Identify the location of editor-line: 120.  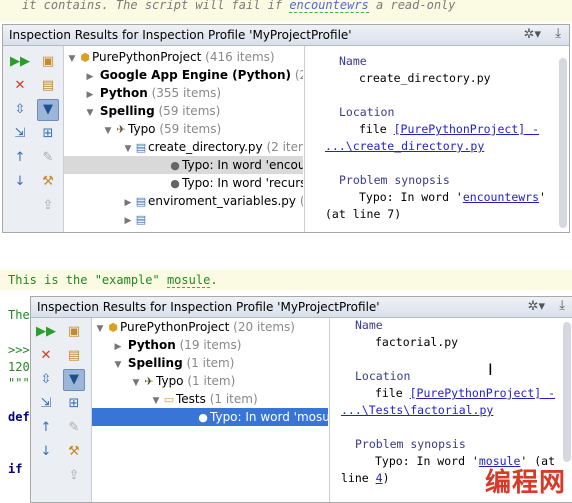
(19, 367).